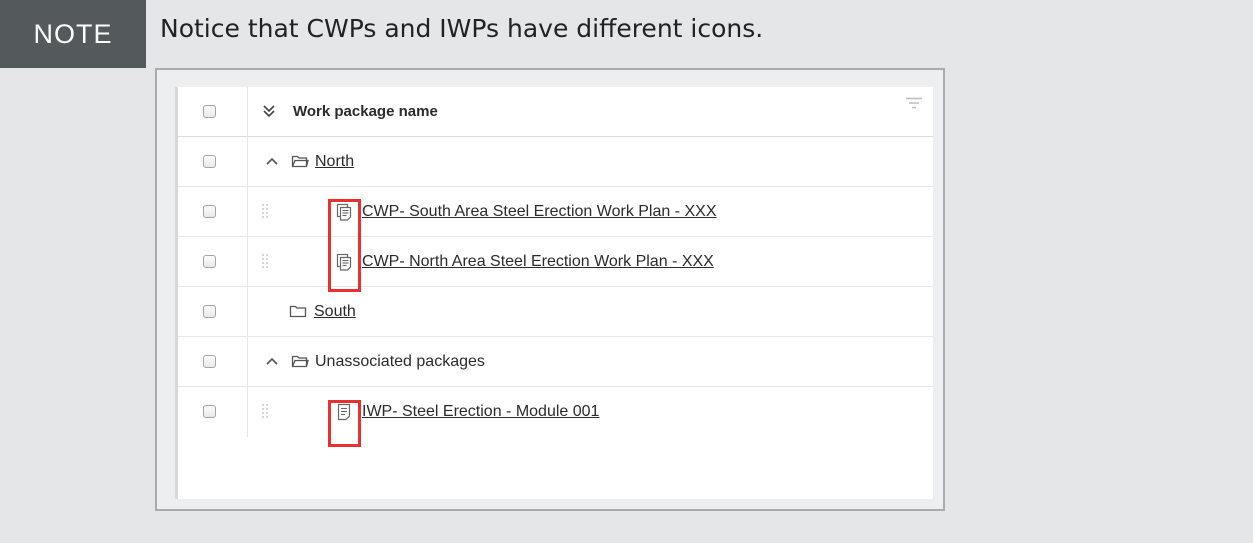 Image resolution: width=1253 pixels, height=543 pixels. Describe the element at coordinates (334, 161) in the screenshot. I see `row-label: North` at that location.